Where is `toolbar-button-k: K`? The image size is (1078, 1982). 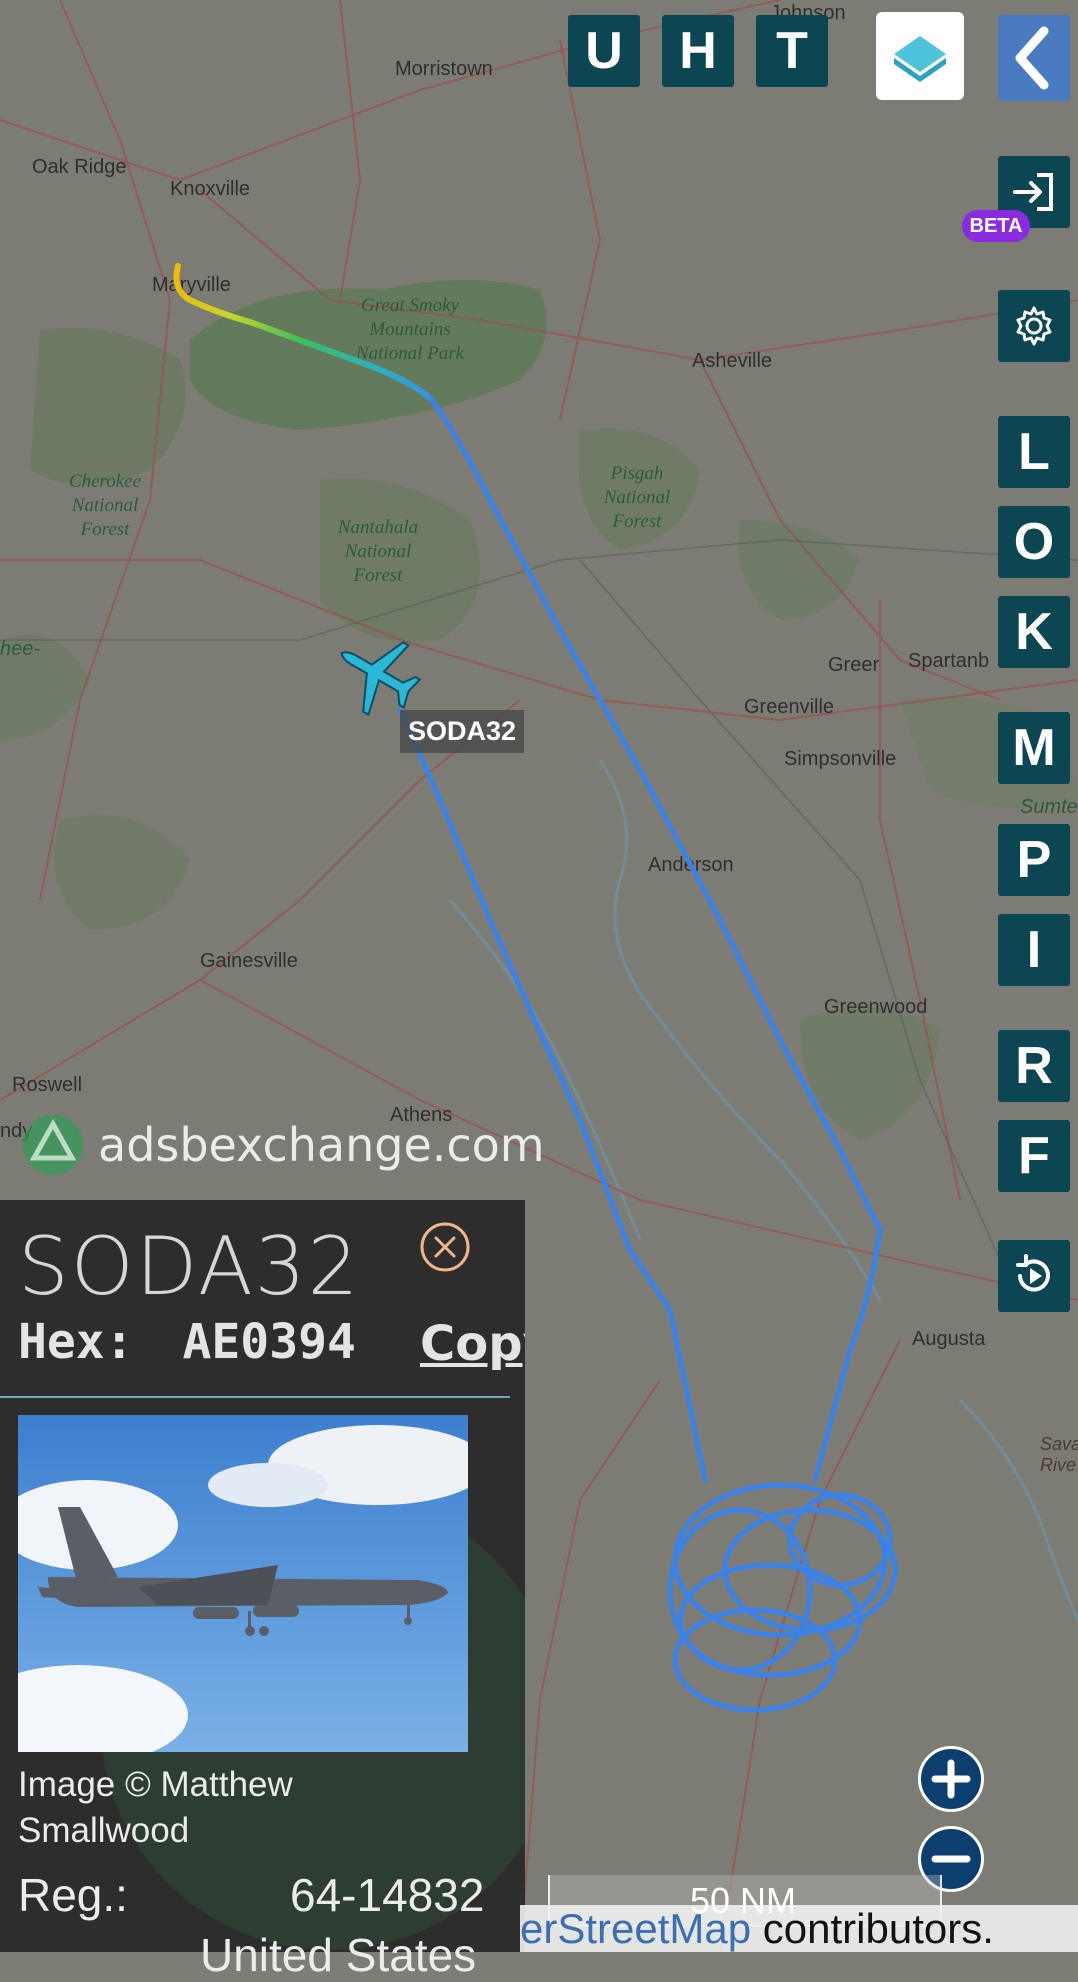
toolbar-button-k: K is located at coordinates (1034, 632).